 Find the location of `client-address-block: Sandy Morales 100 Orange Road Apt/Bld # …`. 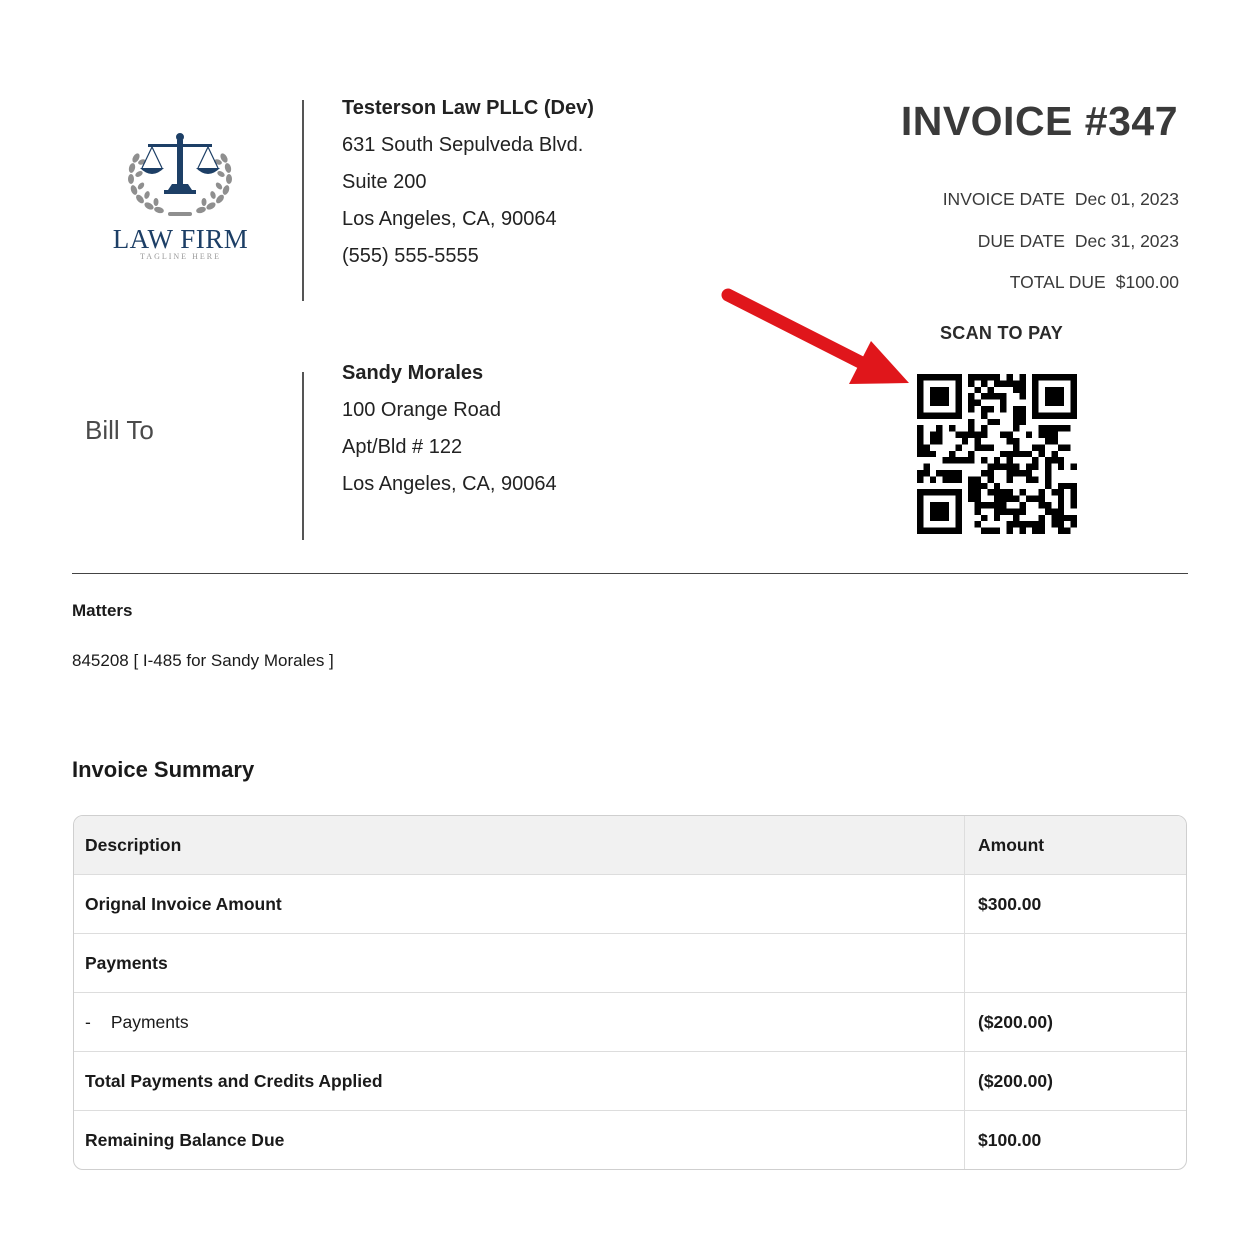

client-address-block: Sandy Morales 100 Orange Road Apt/Bld # … is located at coordinates (449, 429).